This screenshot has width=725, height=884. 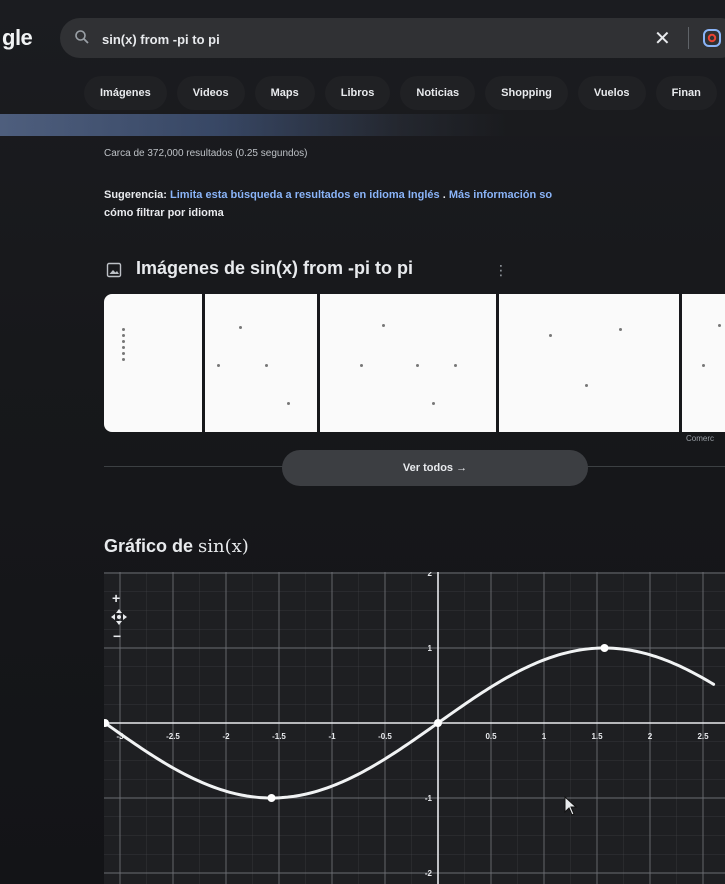 I want to click on google-lens-icon, so click(x=712, y=38).